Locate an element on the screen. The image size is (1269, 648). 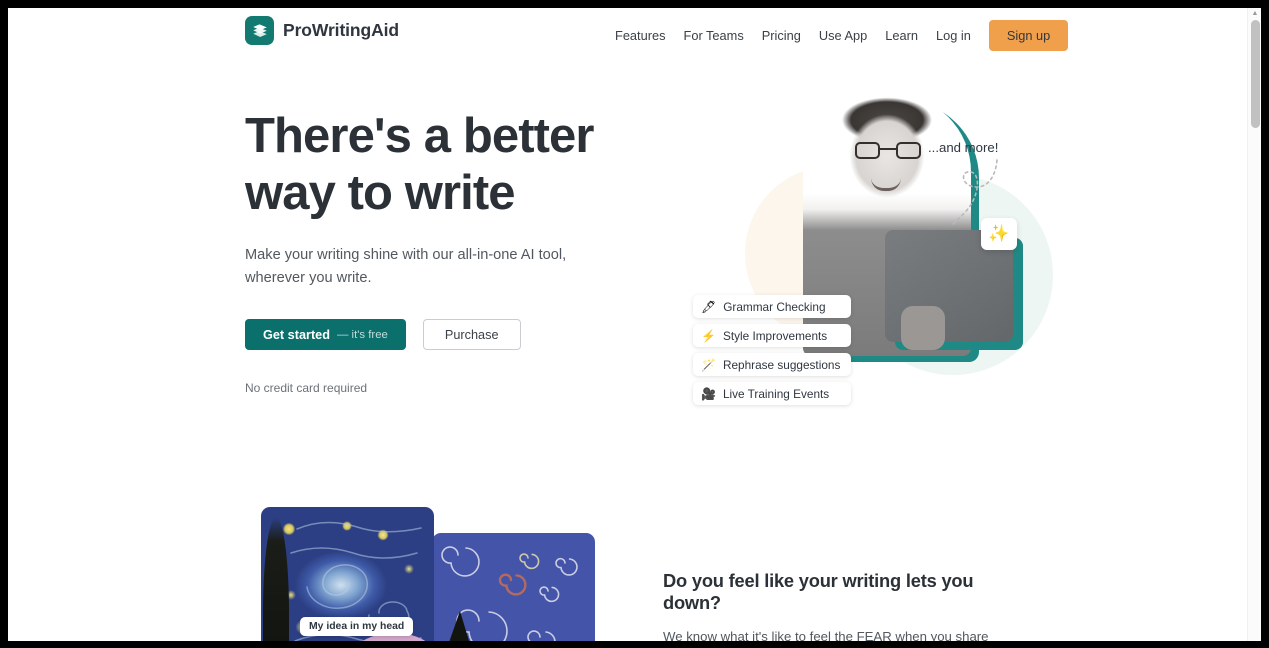
brand-name-text: ProWritingAid is located at coordinates (341, 30).